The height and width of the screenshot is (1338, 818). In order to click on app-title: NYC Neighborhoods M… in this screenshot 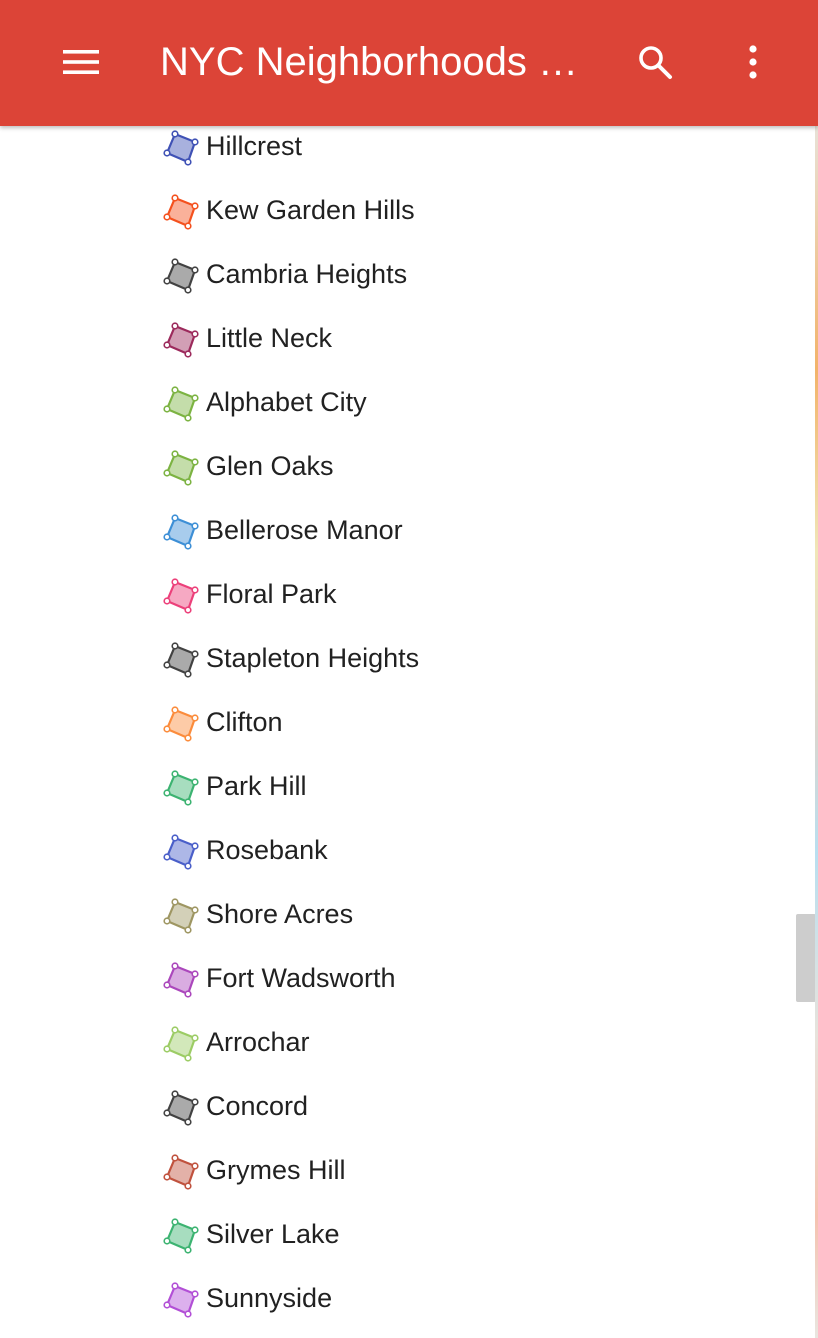, I will do `click(380, 62)`.